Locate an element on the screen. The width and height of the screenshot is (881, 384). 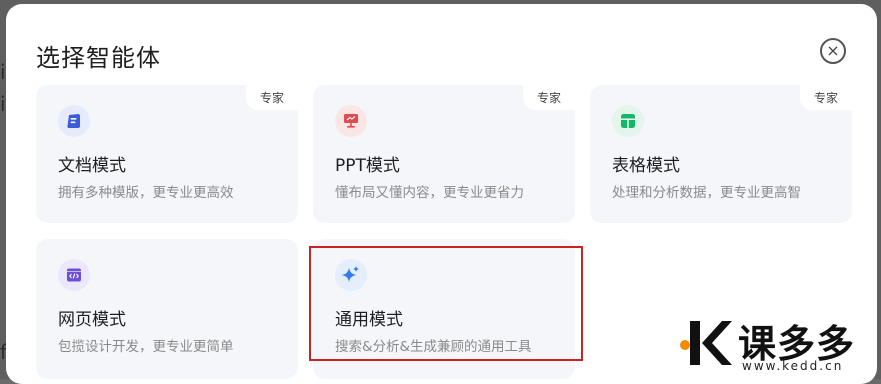
card-title: 表格模式 is located at coordinates (646, 166).